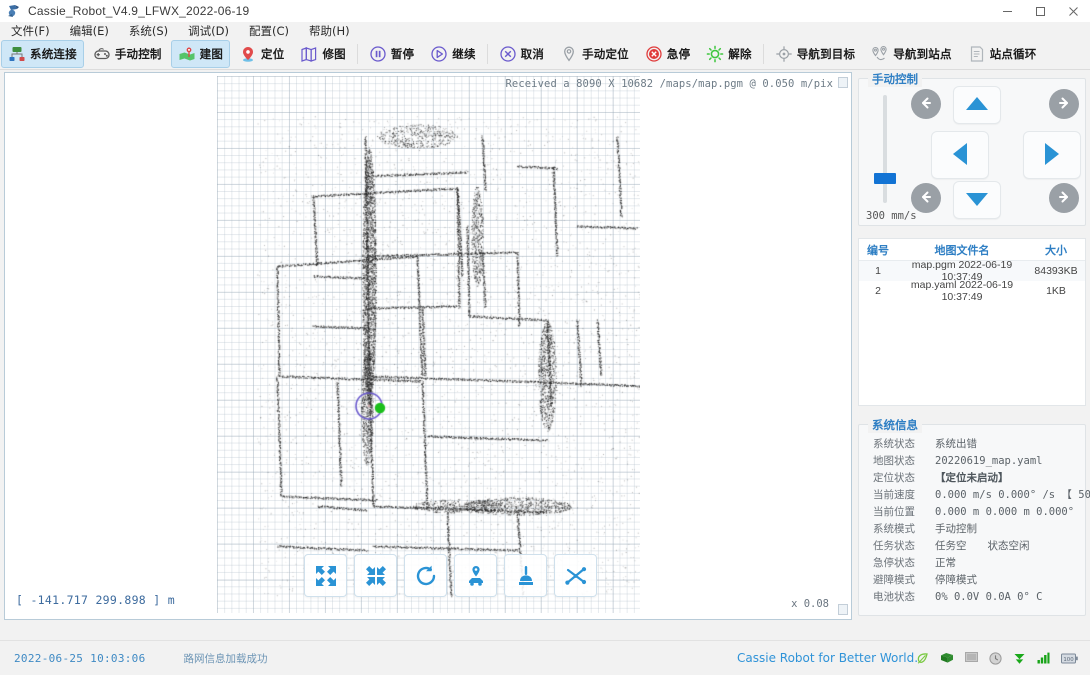  Describe the element at coordinates (843, 609) in the screenshot. I see `scrollbar-down-button` at that location.